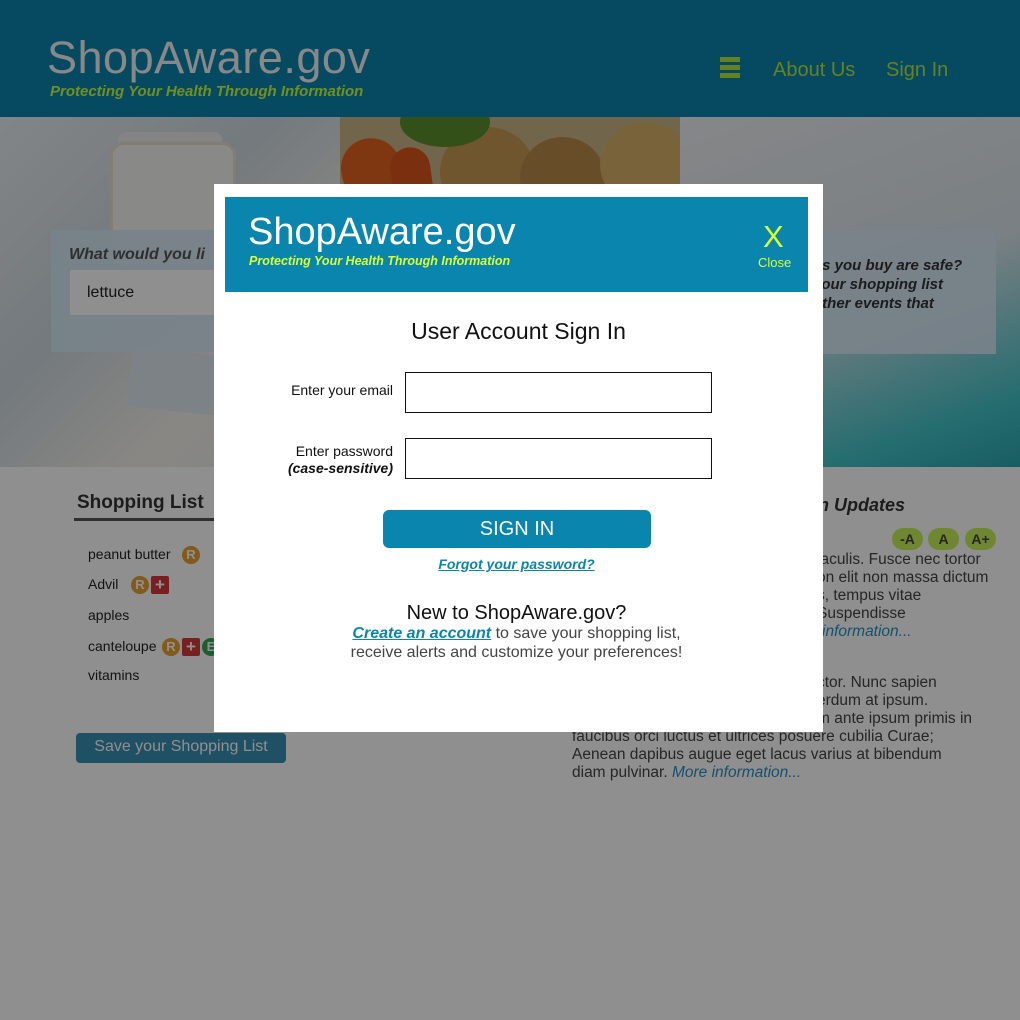 This screenshot has height=1020, width=1020. I want to click on new-user-heading: New to ShopAware.gov?, so click(516, 613).